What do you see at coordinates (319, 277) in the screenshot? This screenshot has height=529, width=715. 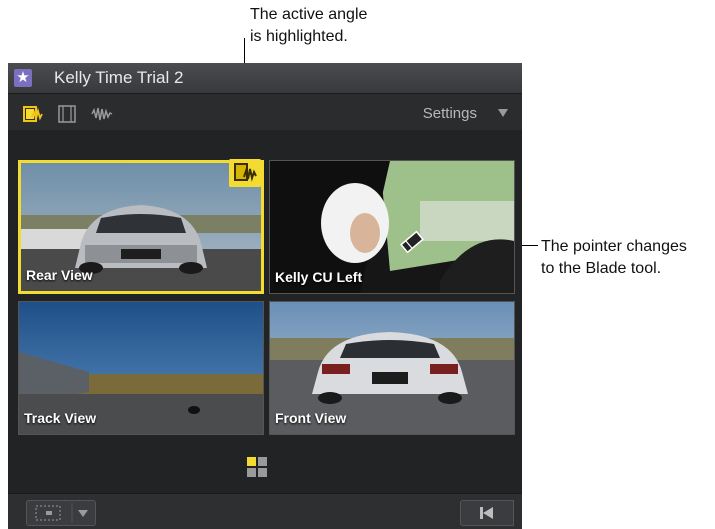 I see `angle-label: Kelly CU Left` at bounding box center [319, 277].